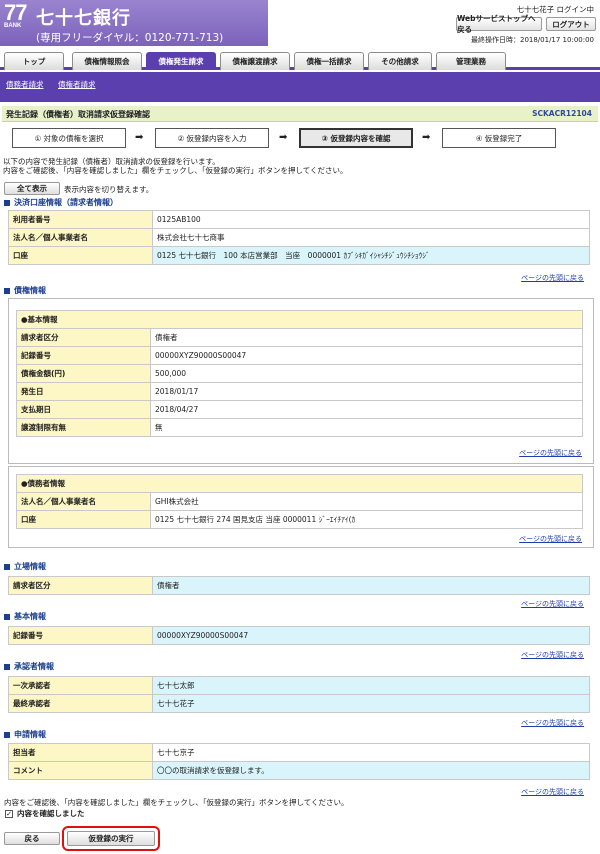 The image size is (600, 854). I want to click on section-claim-info: 債権情報, so click(25, 290).